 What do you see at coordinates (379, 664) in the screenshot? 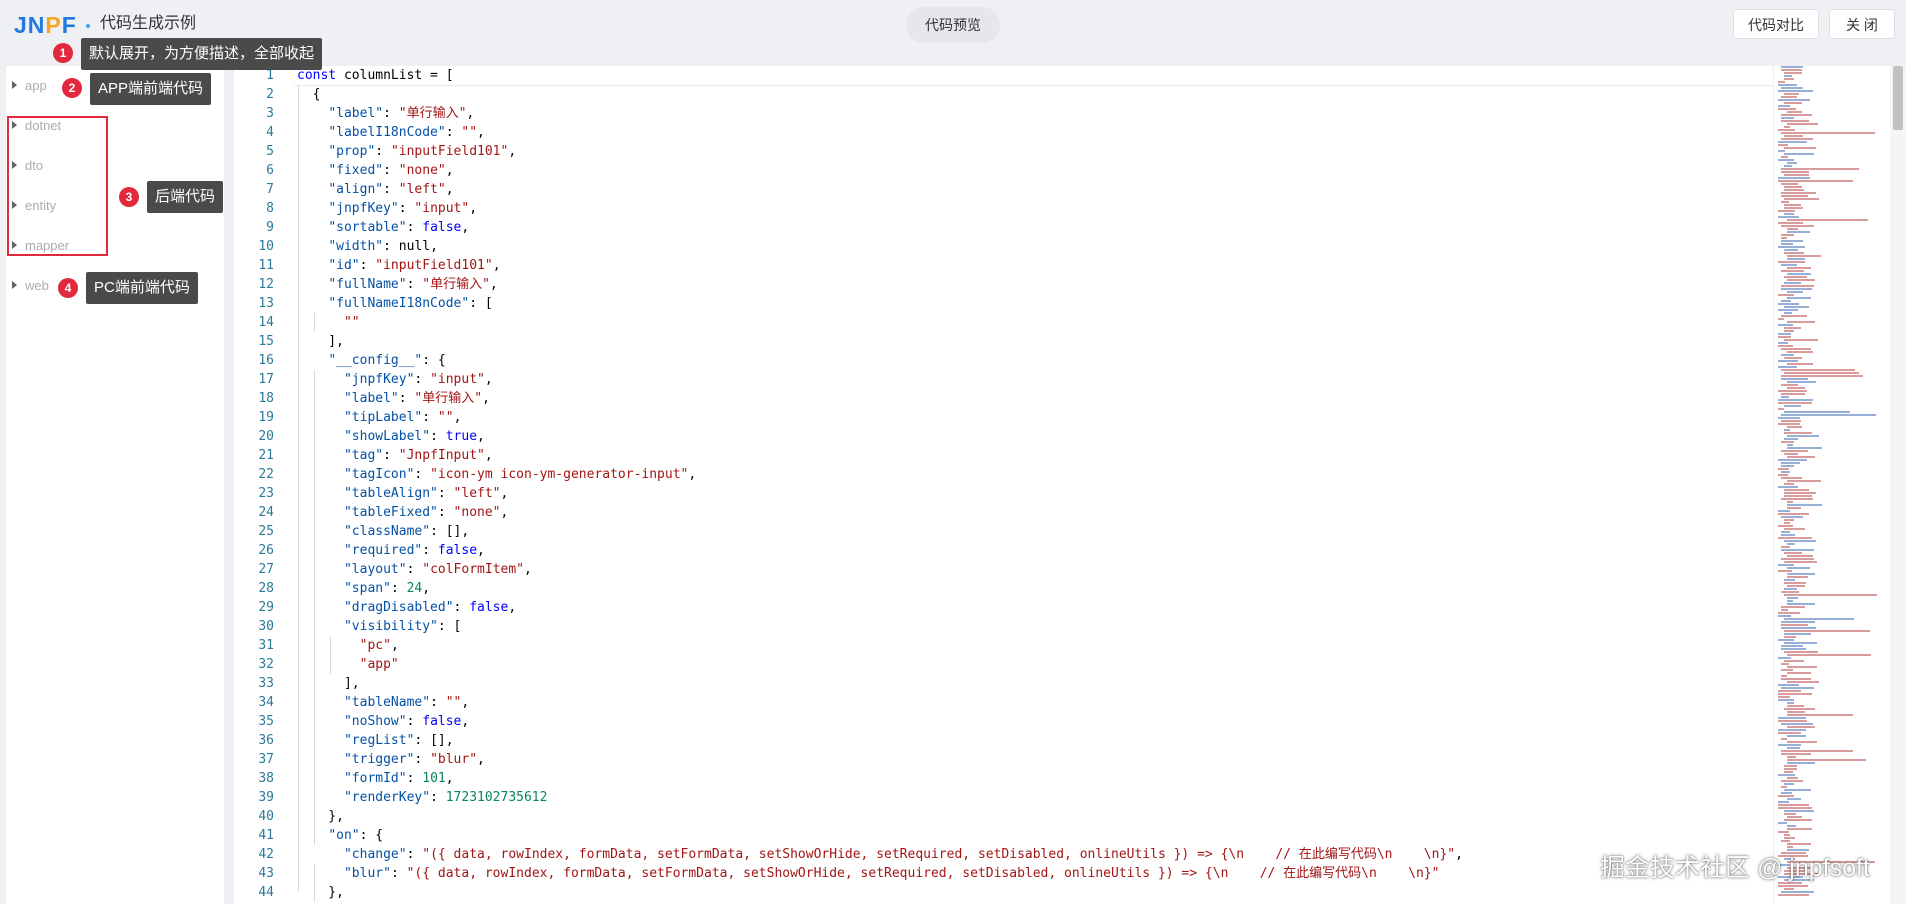
I see `line-code: "app"` at bounding box center [379, 664].